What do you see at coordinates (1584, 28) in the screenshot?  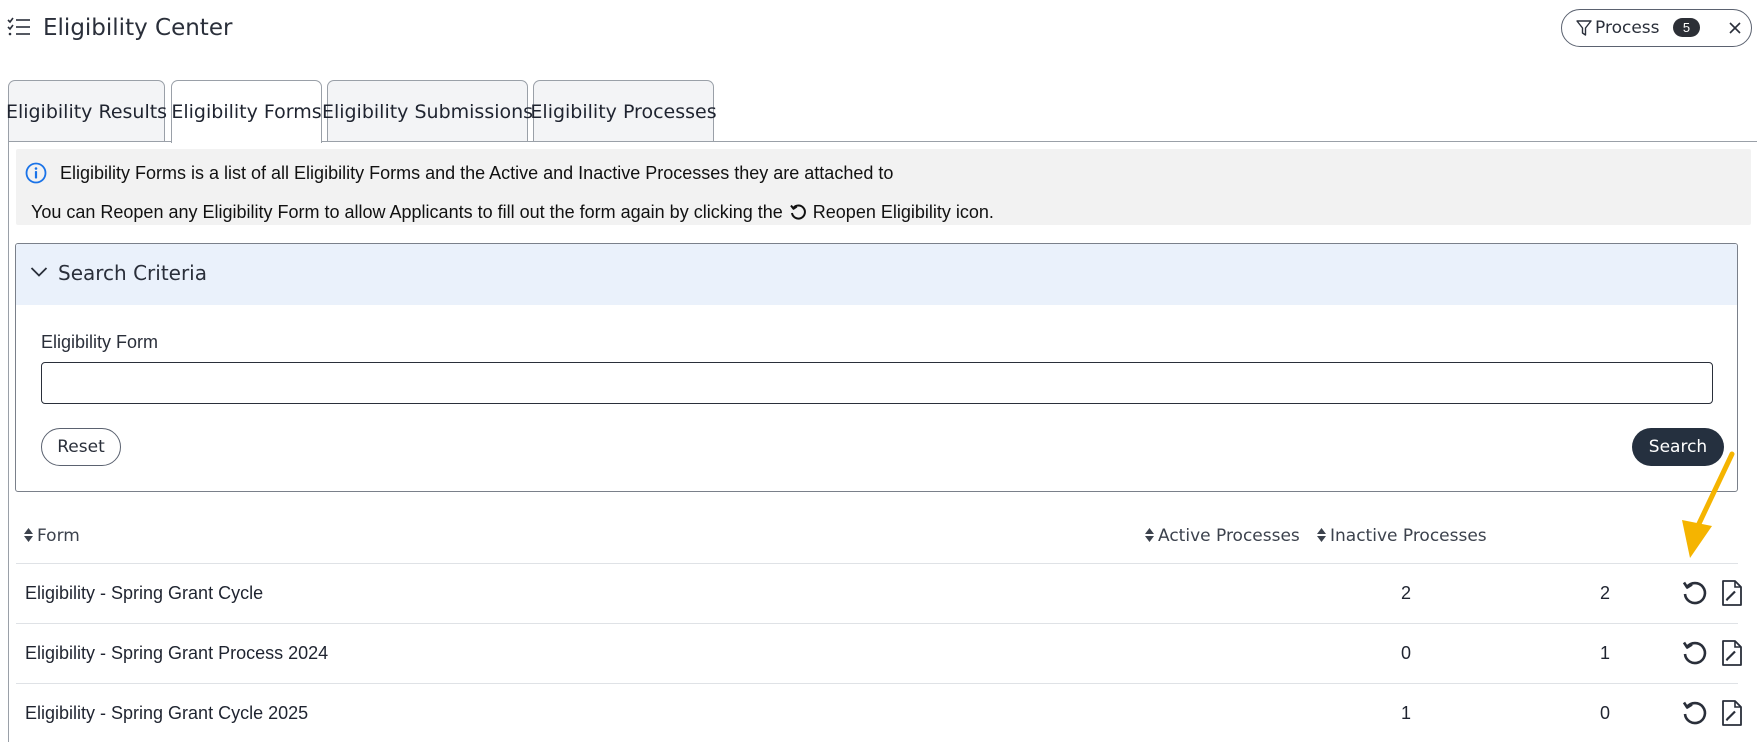 I see `filter-icon` at bounding box center [1584, 28].